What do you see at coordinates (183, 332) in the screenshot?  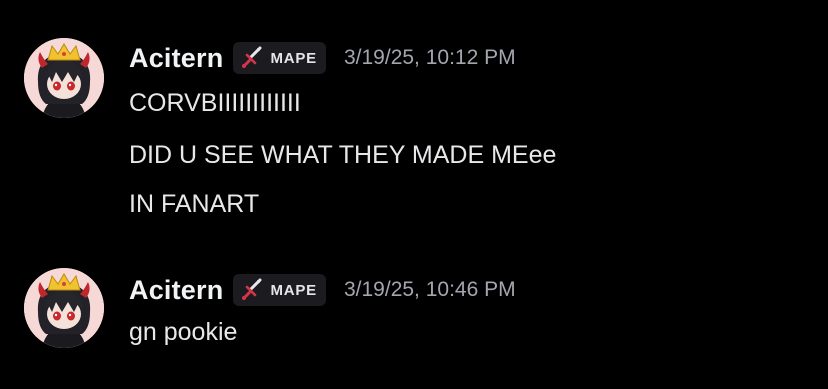 I see `message-line: gn pookie` at bounding box center [183, 332].